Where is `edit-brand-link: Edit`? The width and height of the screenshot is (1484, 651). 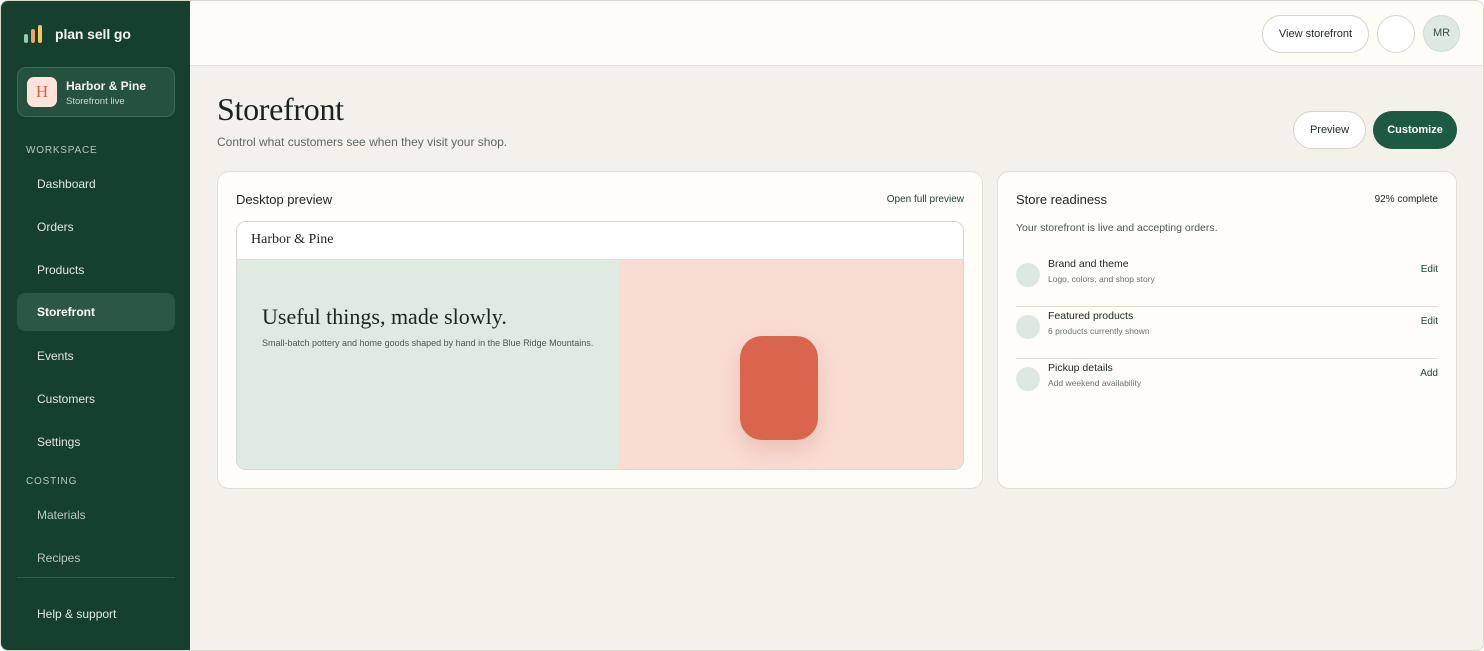
edit-brand-link: Edit is located at coordinates (1429, 269).